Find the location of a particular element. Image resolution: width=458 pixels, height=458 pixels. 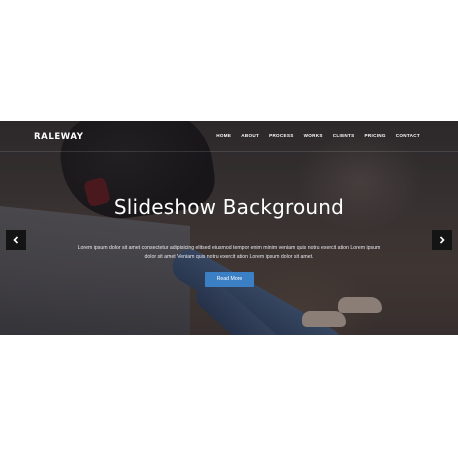

slide-prev-button is located at coordinates (16, 240).